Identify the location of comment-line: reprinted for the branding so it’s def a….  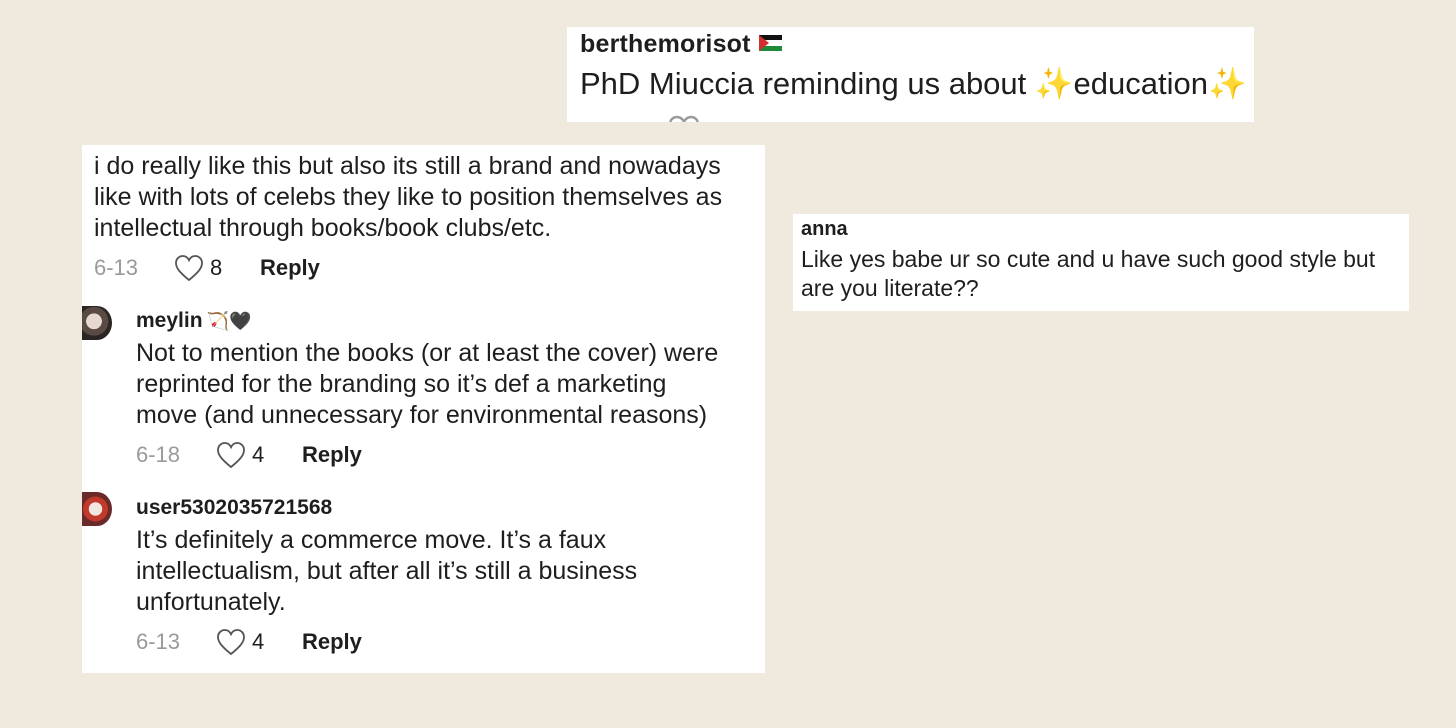
(401, 384).